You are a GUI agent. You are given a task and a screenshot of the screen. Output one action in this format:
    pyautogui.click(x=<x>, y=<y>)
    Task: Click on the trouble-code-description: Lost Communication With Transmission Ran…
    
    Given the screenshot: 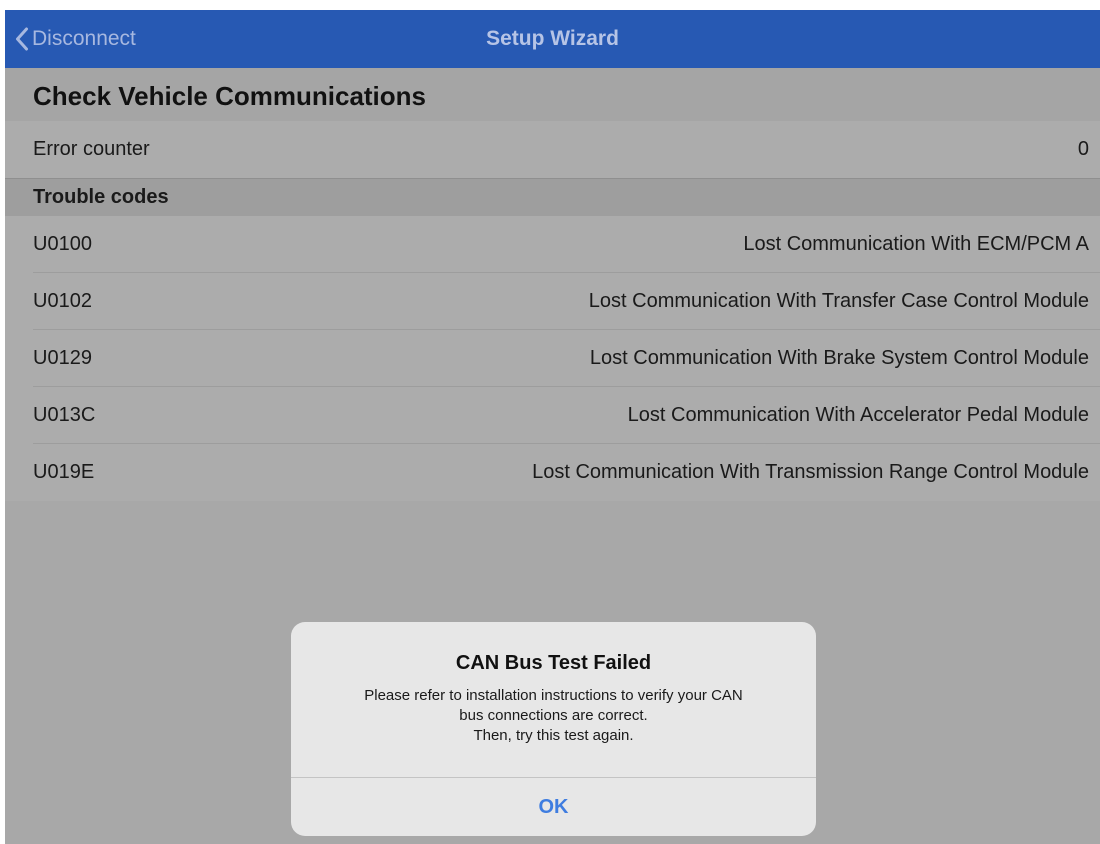 What is the action you would take?
    pyautogui.click(x=810, y=472)
    